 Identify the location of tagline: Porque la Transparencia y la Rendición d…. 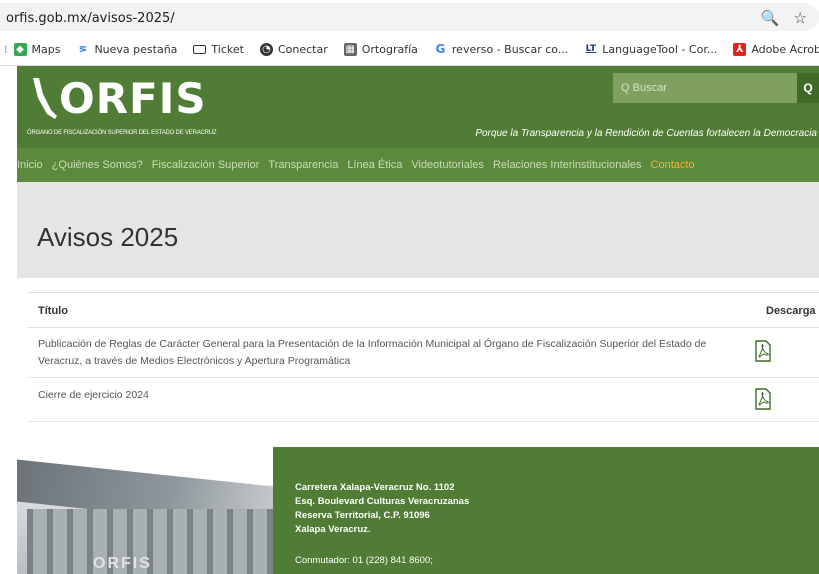
(646, 133).